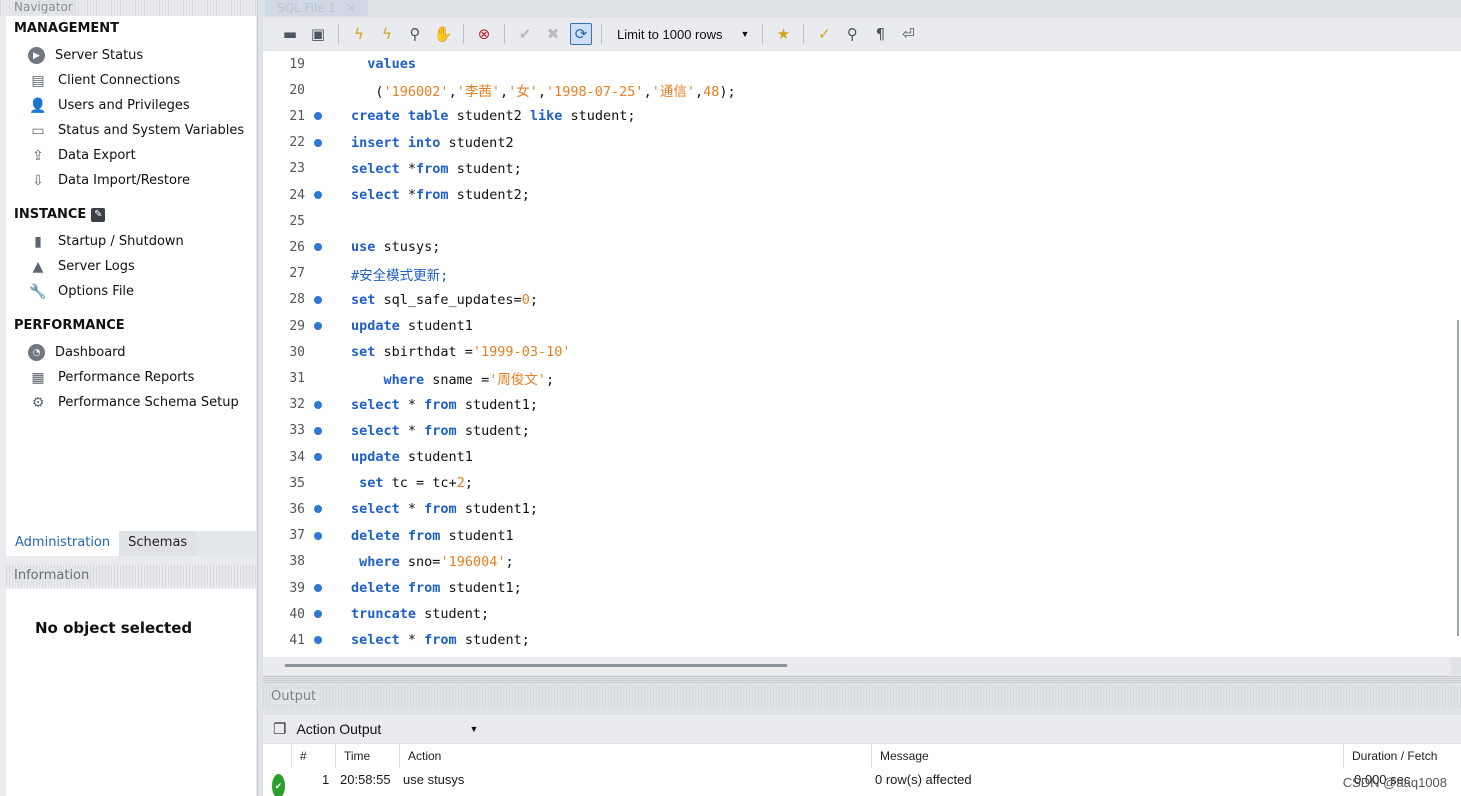 This screenshot has width=1461, height=796. Describe the element at coordinates (44, 7) in the screenshot. I see `navigator-title: Navigator` at that location.